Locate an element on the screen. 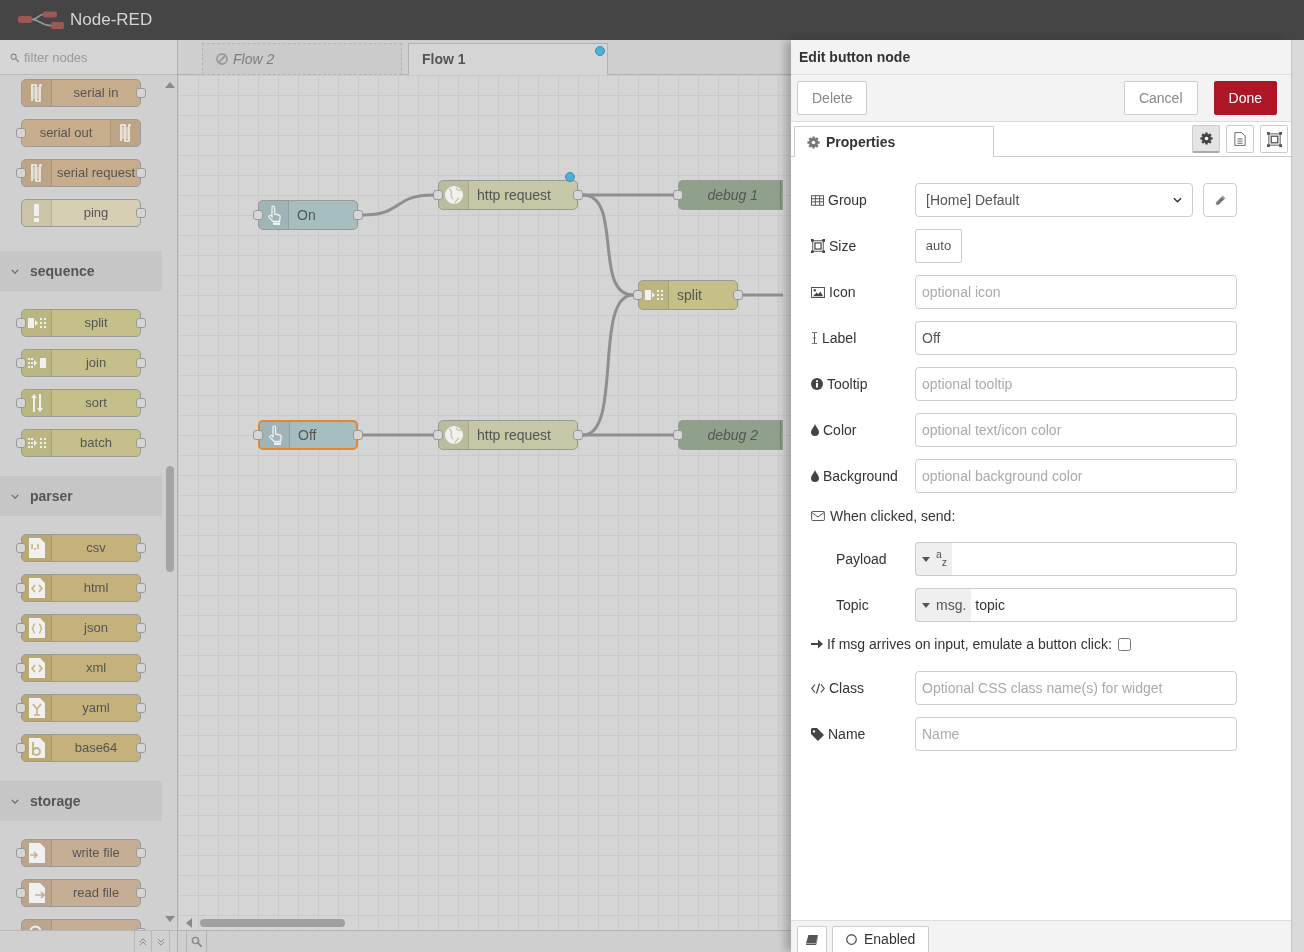  book-button is located at coordinates (812, 939).